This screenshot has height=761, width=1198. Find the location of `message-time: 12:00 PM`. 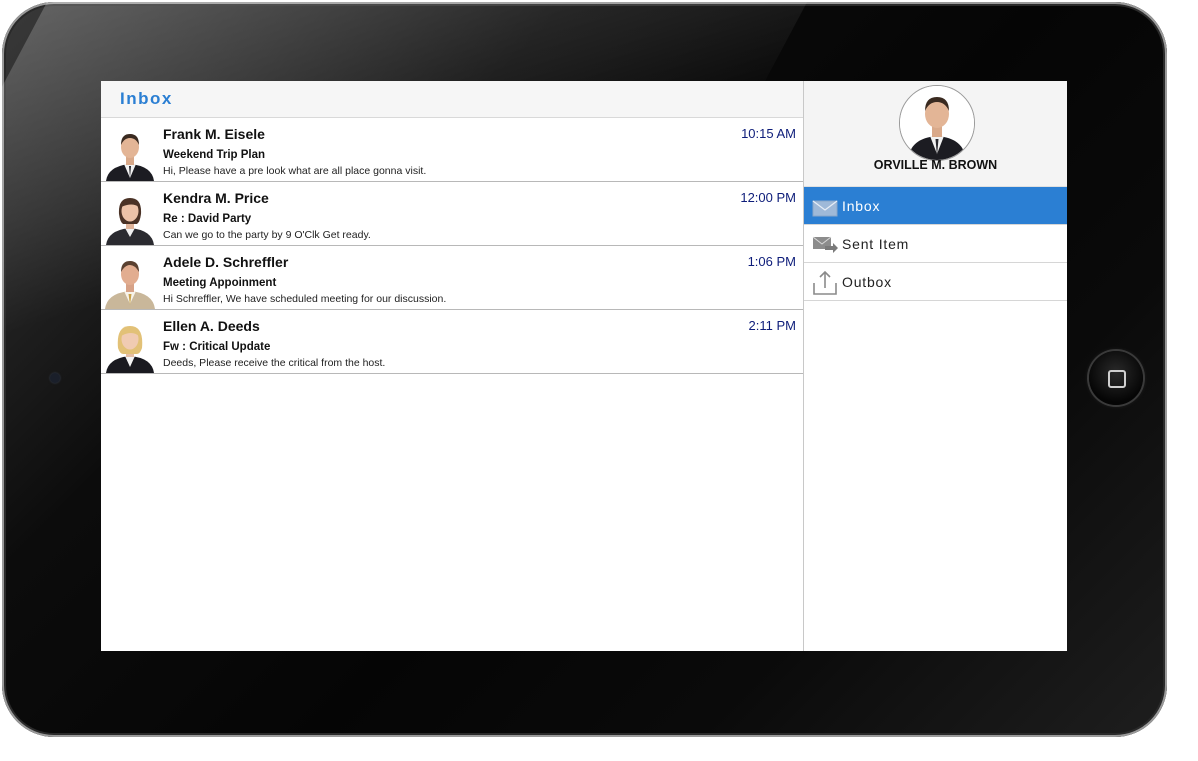

message-time: 12:00 PM is located at coordinates (768, 197).